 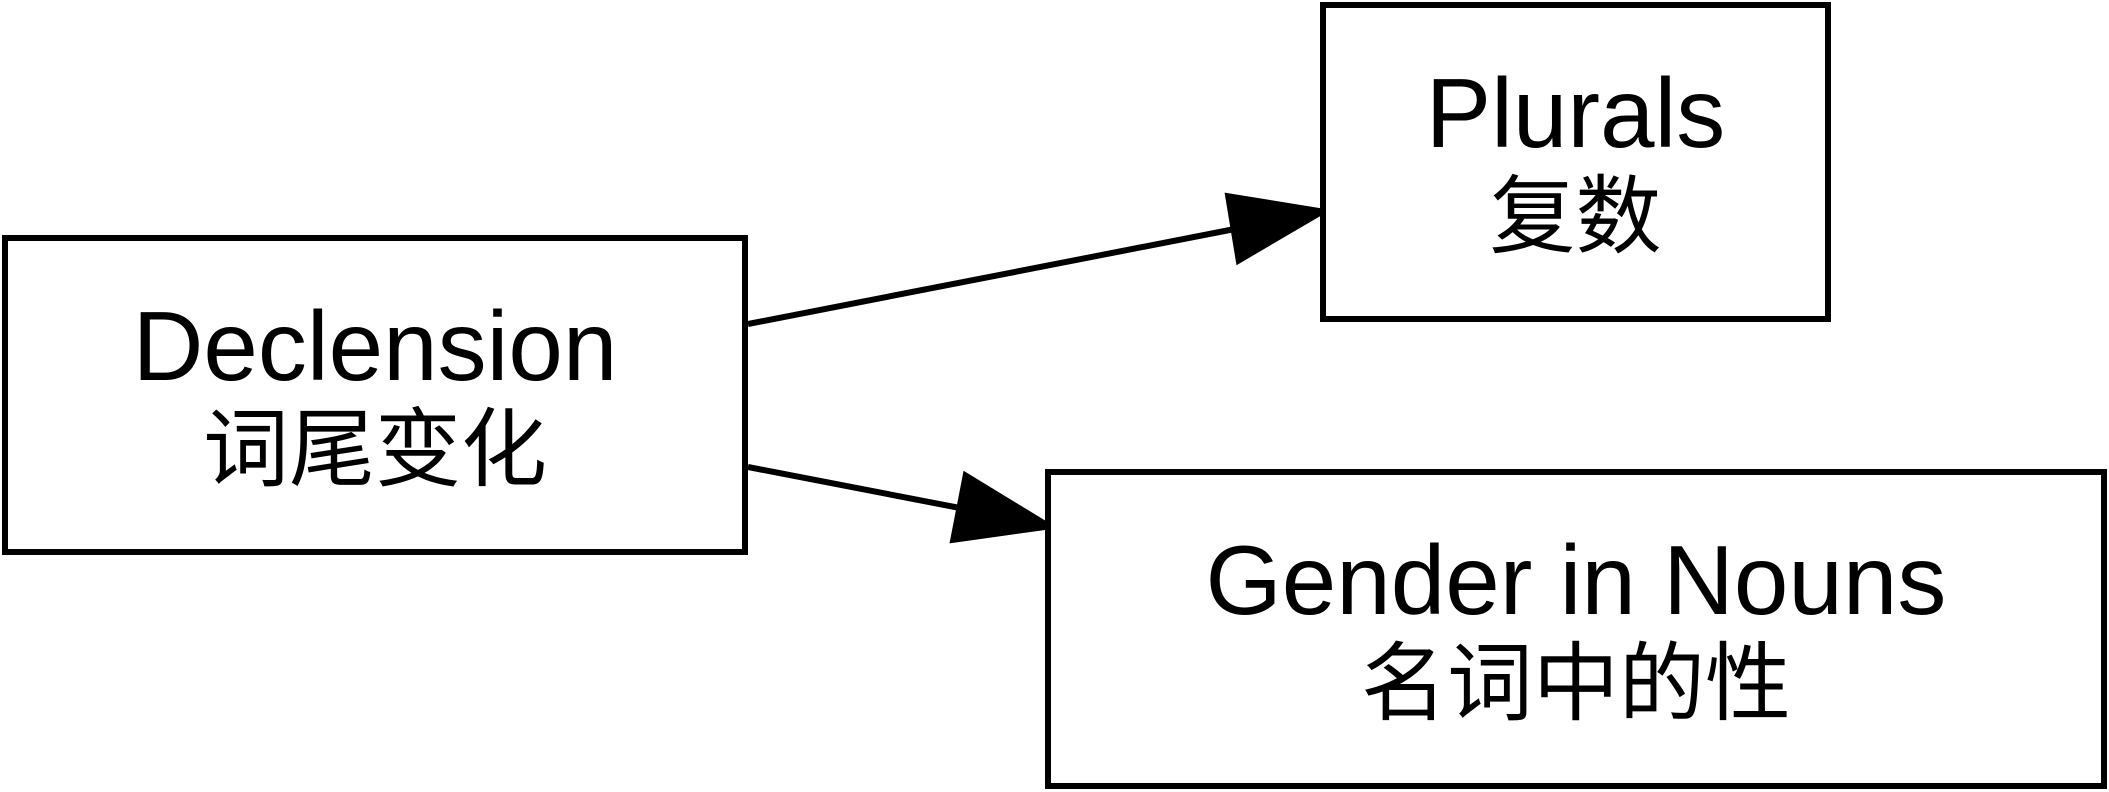 I want to click on node-declension-label-en: Declension, so click(x=375, y=345).